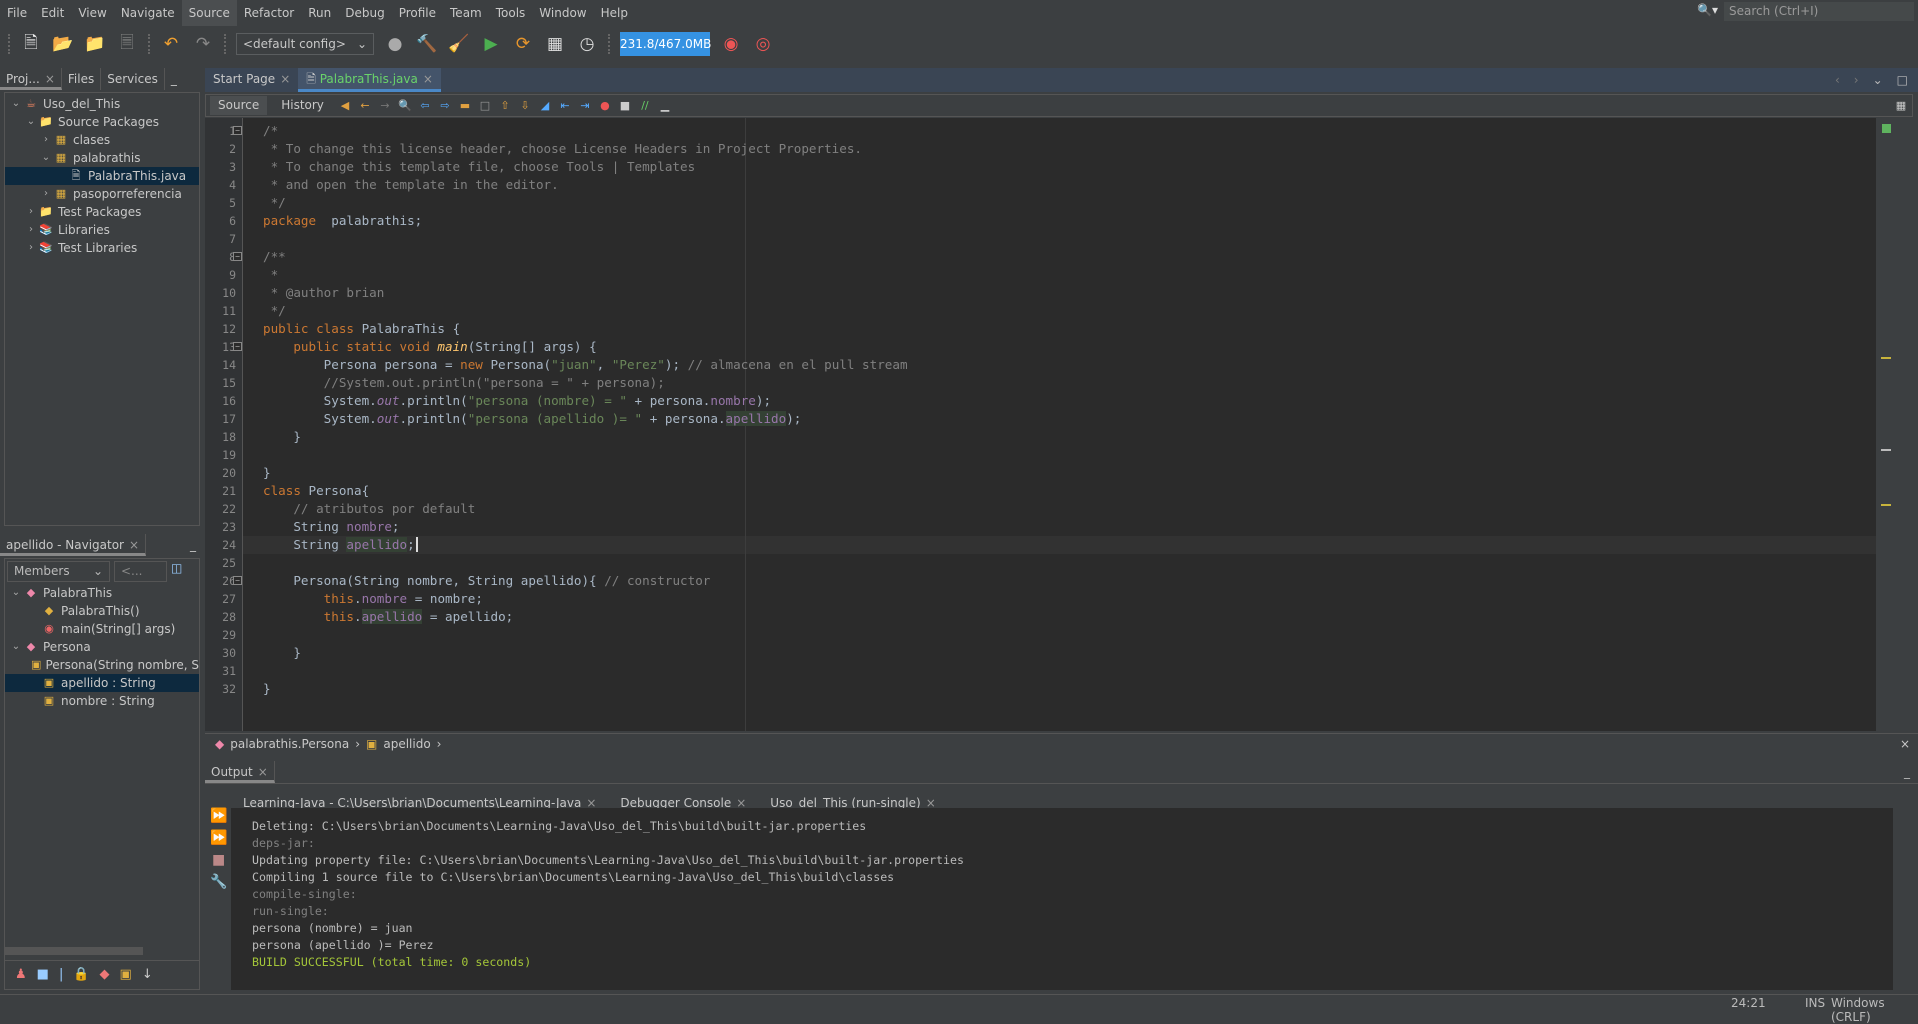 The width and height of the screenshot is (1918, 1024). Describe the element at coordinates (92, 13) in the screenshot. I see `menu-view: View` at that location.